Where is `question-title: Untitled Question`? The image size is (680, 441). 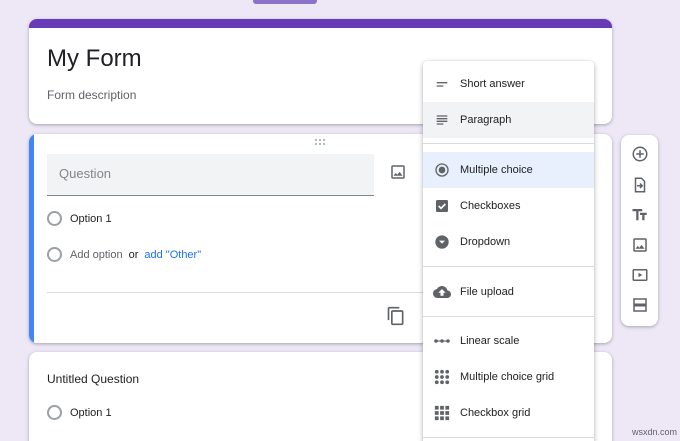
question-title: Untitled Question is located at coordinates (93, 379).